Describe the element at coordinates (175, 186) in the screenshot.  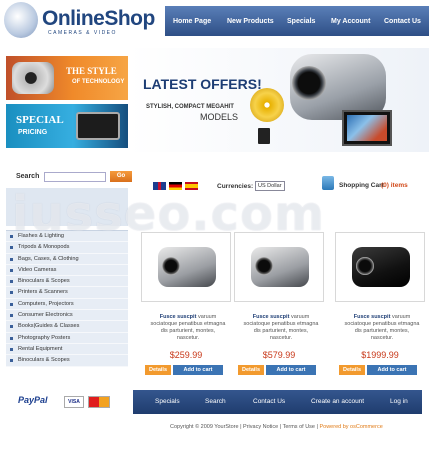
I see `german-flag-icon` at that location.